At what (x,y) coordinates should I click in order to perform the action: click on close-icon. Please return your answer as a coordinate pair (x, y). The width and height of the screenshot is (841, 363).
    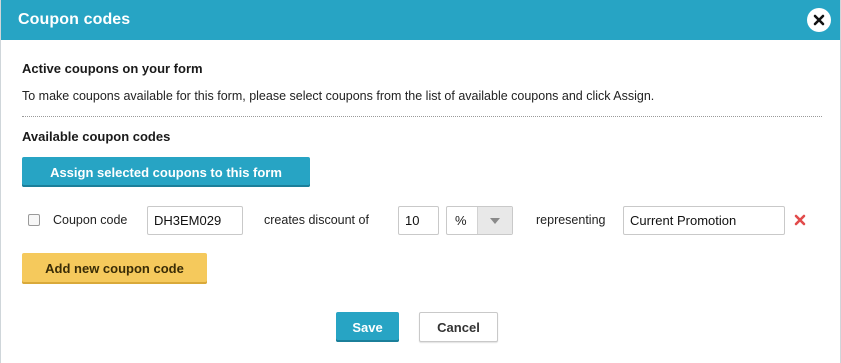
    Looking at the image, I should click on (819, 20).